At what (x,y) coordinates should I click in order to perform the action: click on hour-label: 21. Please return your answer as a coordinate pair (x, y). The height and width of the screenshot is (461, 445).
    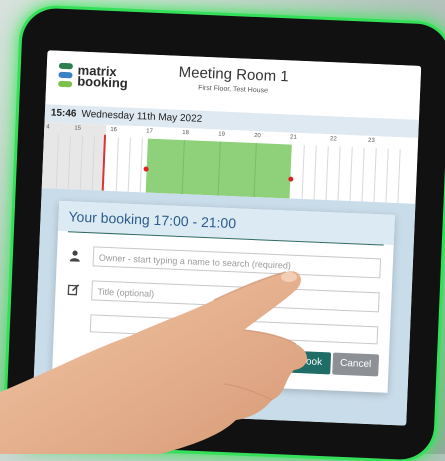
    Looking at the image, I should click on (293, 137).